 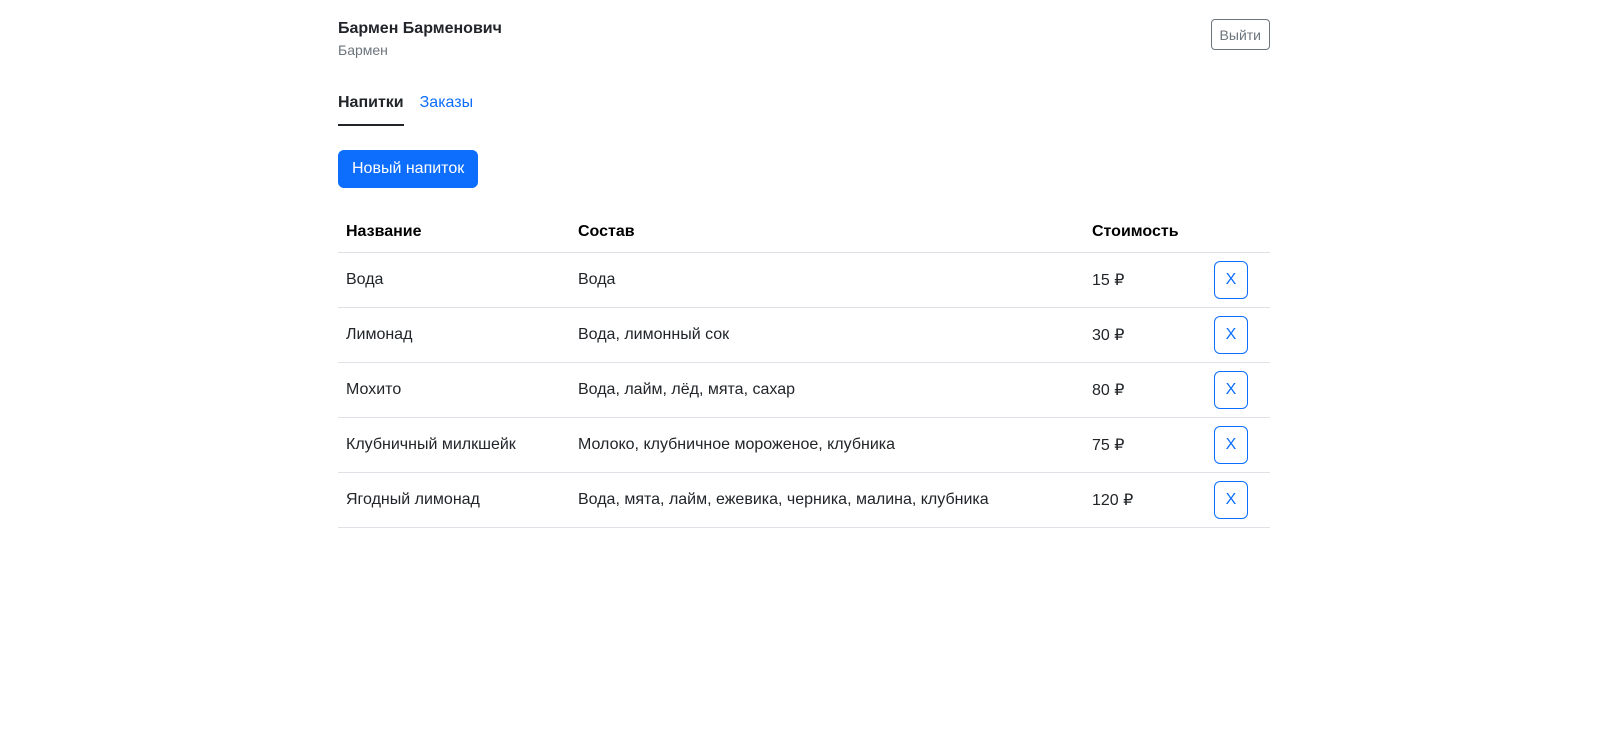 I want to click on logout-button: Выйти, so click(x=1240, y=34).